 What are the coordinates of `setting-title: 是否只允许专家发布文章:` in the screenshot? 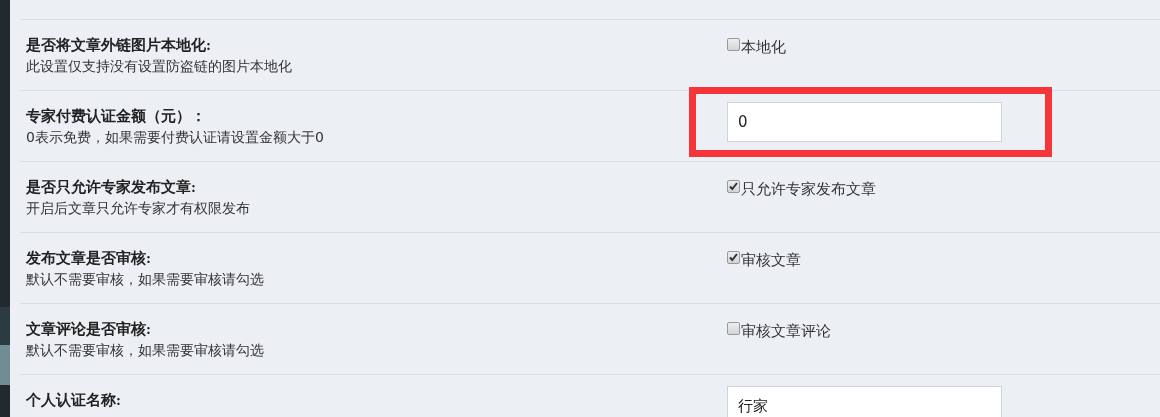 It's located at (111, 187).